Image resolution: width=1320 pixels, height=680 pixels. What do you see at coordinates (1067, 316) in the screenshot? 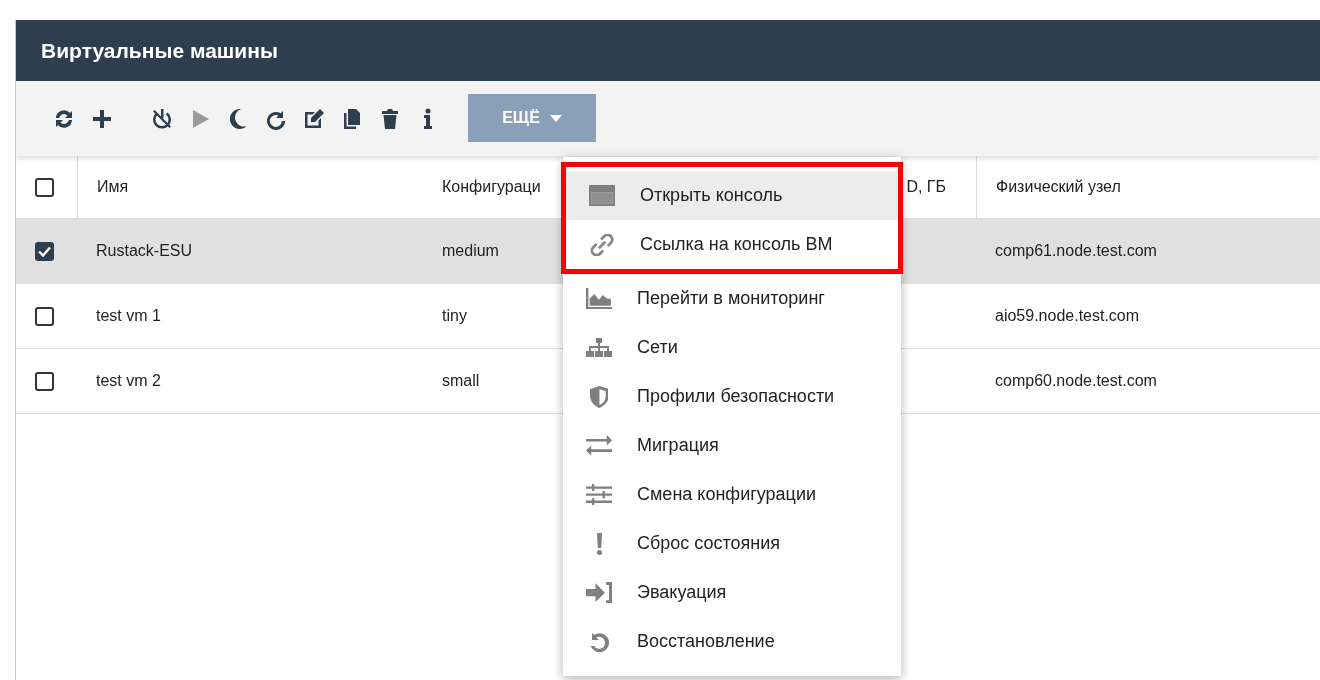
I see `table-cell-text: aio59.node.test.com` at bounding box center [1067, 316].